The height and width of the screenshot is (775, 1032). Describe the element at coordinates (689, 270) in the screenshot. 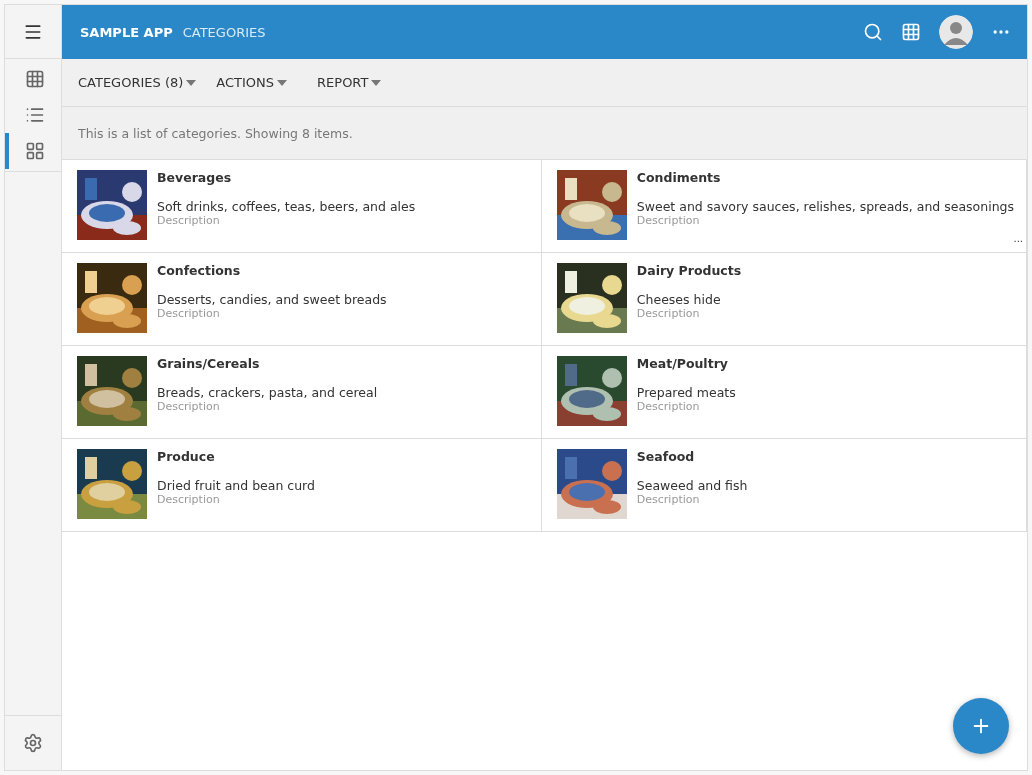

I see `category-name: Dairy Products` at that location.